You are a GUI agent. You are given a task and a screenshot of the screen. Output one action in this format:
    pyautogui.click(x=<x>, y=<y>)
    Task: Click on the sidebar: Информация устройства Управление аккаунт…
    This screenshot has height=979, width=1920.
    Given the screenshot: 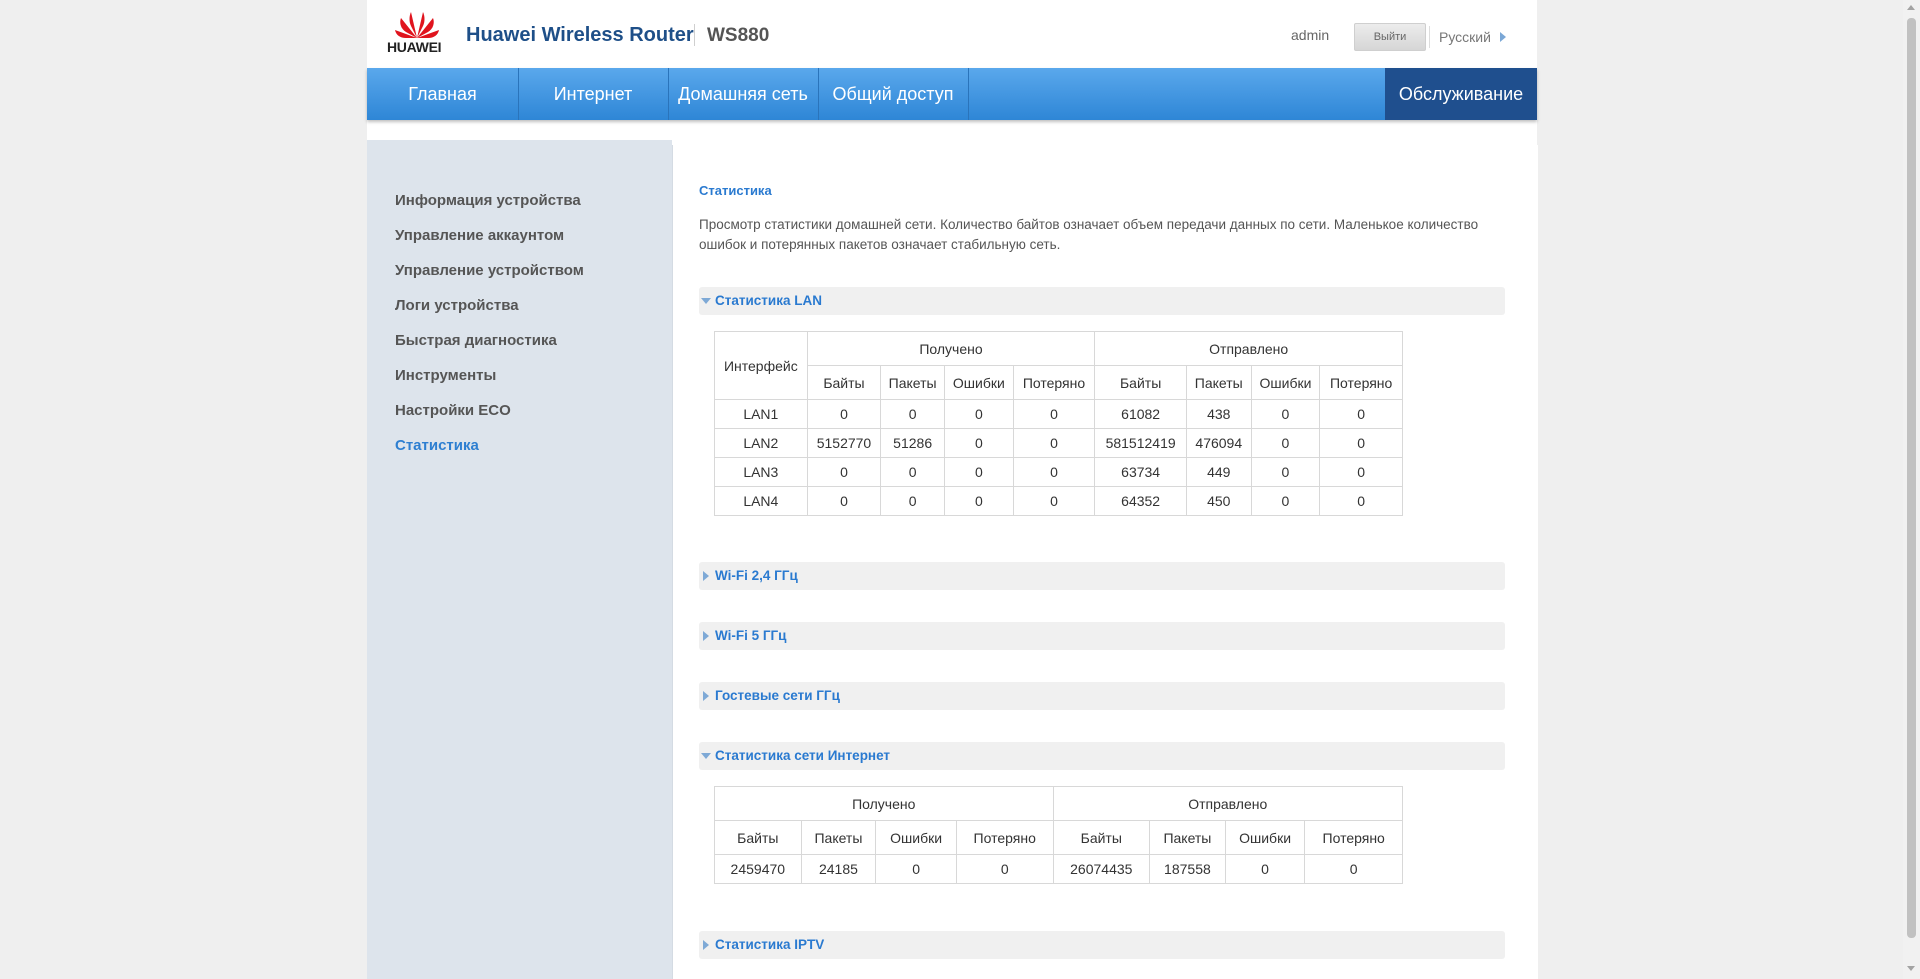 What is the action you would take?
    pyautogui.click(x=519, y=559)
    